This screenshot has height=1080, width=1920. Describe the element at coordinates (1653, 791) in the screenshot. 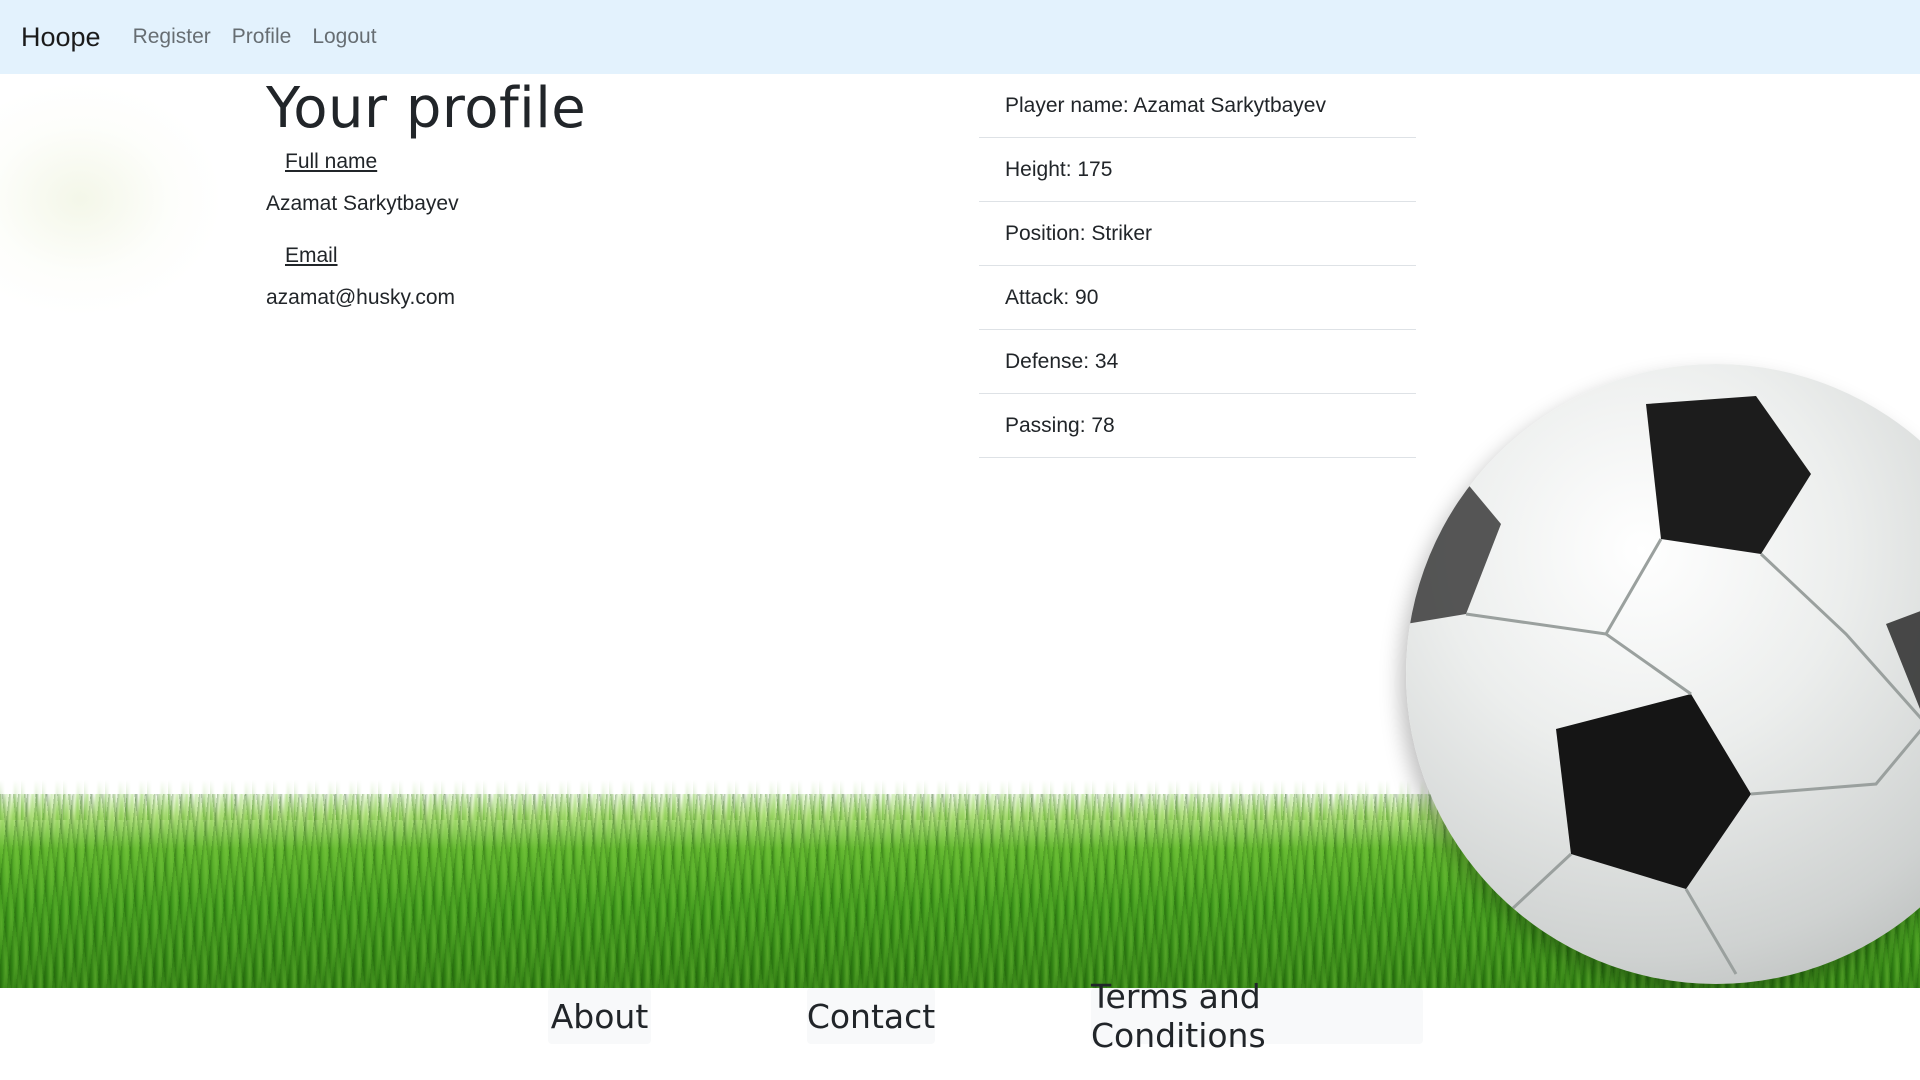

I see `ball-patch-bottom` at that location.